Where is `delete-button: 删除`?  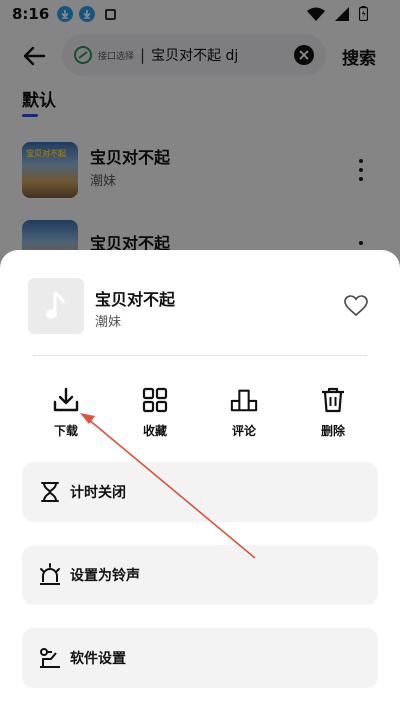
delete-button: 删除 is located at coordinates (333, 414).